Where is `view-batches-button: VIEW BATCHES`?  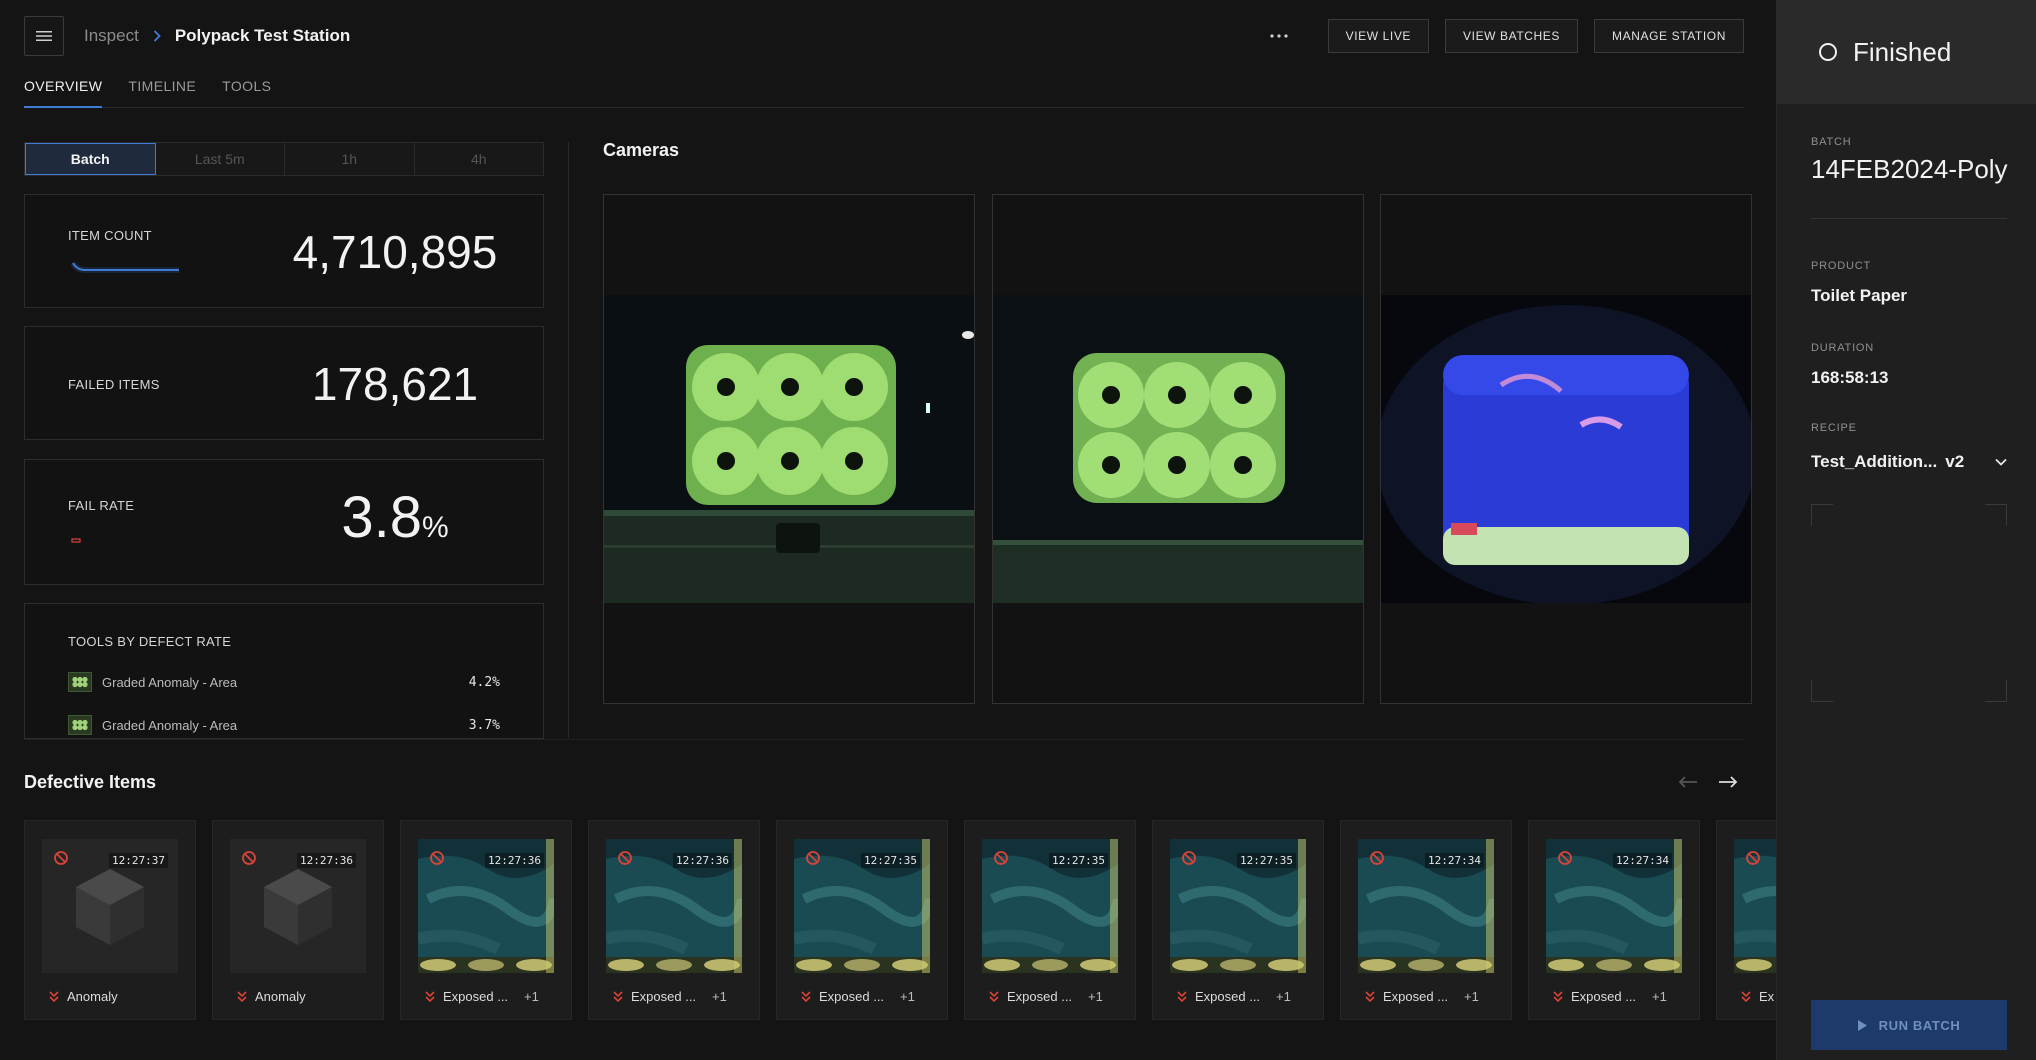 view-batches-button: VIEW BATCHES is located at coordinates (1512, 36).